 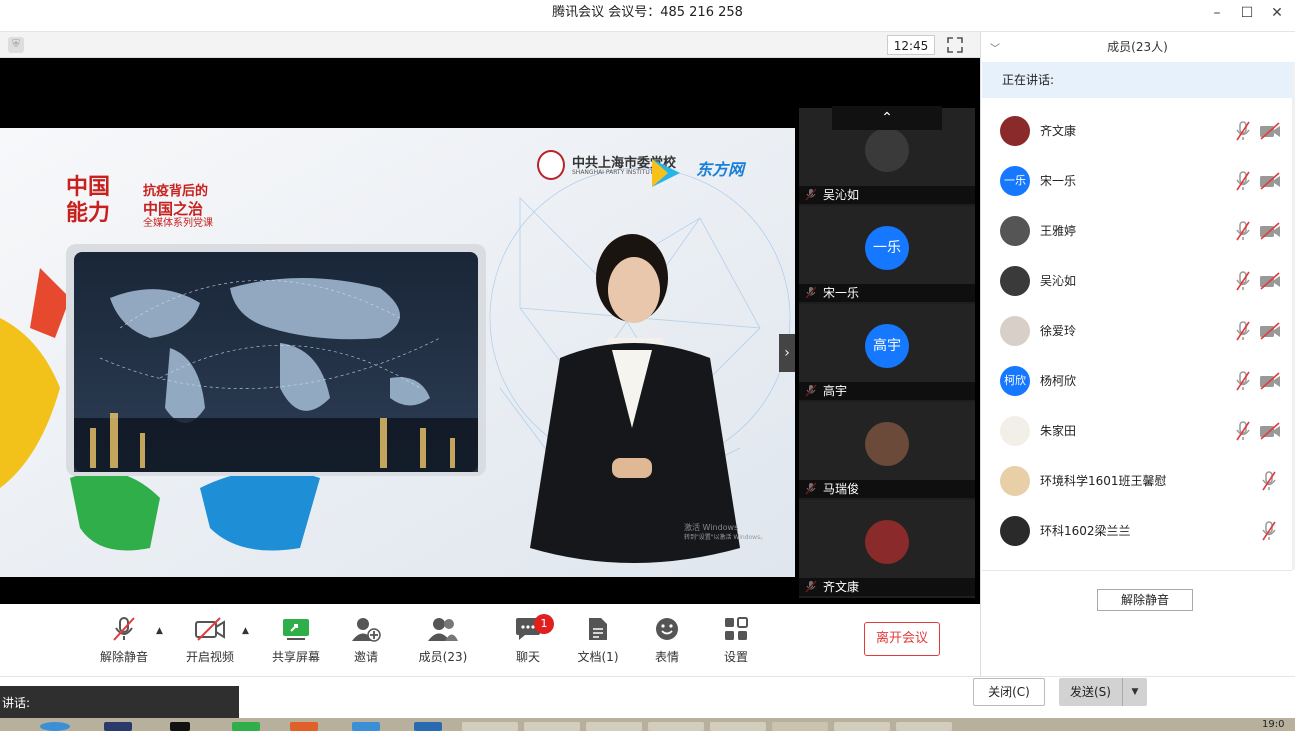 What do you see at coordinates (1137, 80) in the screenshot?
I see `speaking-indicator: 正在讲话:` at bounding box center [1137, 80].